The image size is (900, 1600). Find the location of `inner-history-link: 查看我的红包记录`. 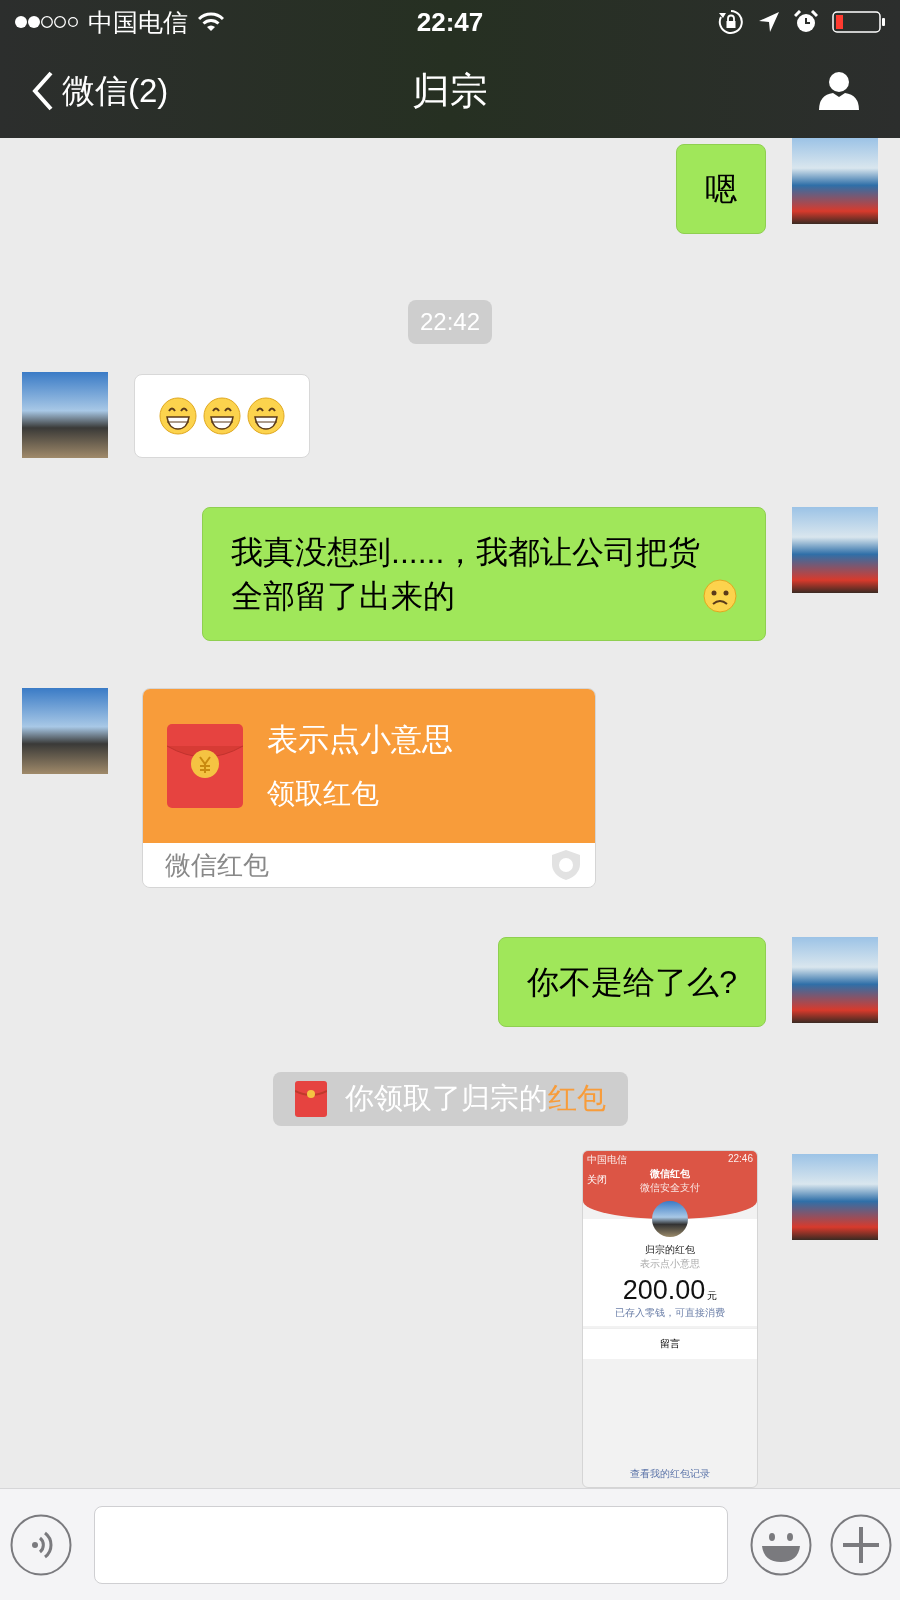

inner-history-link: 查看我的红包记录 is located at coordinates (670, 1474).